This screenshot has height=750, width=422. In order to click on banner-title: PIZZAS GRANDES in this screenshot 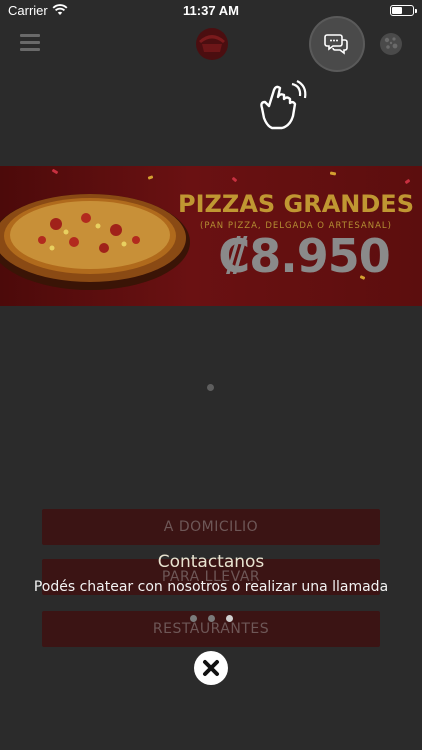, I will do `click(296, 204)`.